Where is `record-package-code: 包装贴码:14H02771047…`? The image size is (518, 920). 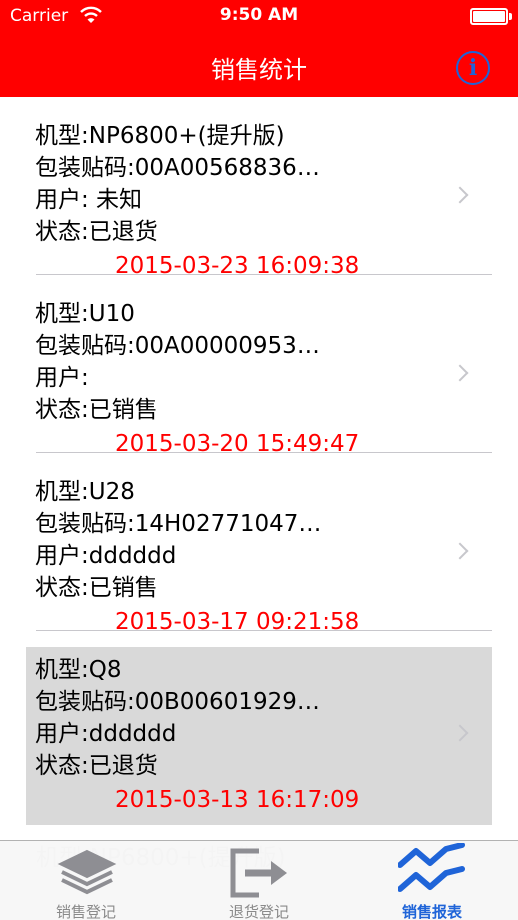 record-package-code: 包装贴码:14H02771047… is located at coordinates (178, 524).